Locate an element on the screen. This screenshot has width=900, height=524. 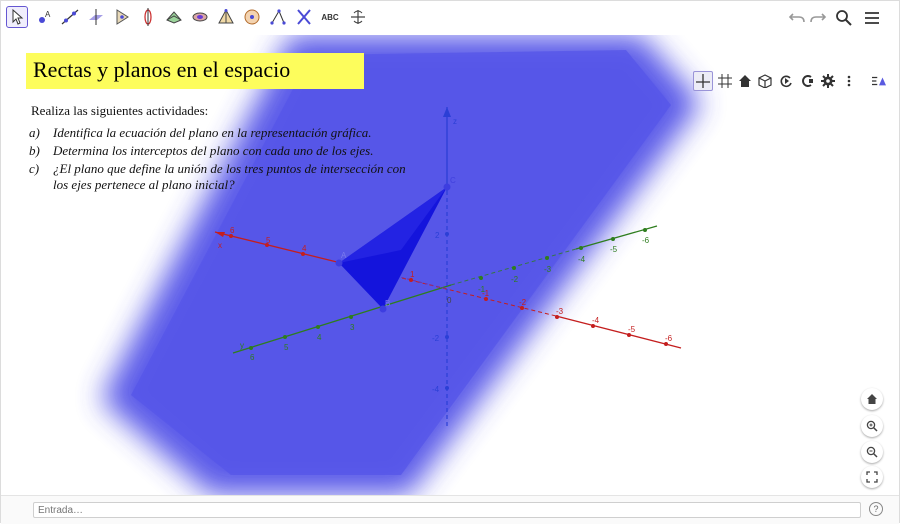
settings-button is located at coordinates (828, 81).